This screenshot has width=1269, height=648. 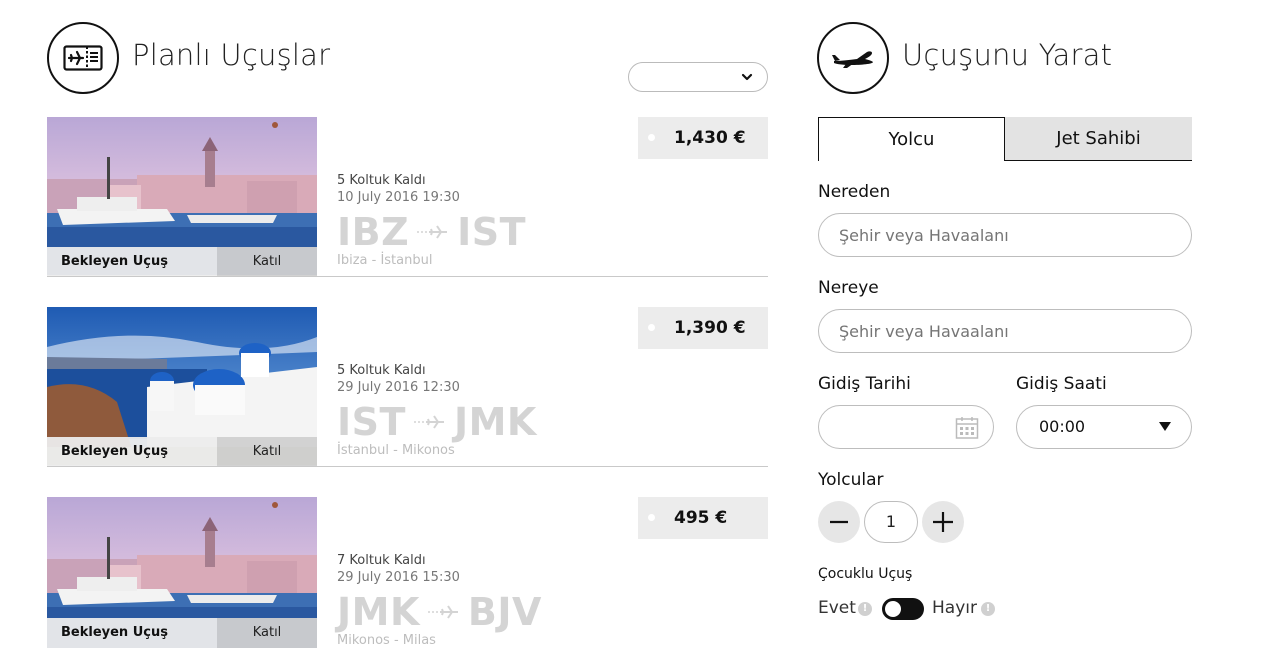 I want to click on airplane-icon, so click(x=853, y=58).